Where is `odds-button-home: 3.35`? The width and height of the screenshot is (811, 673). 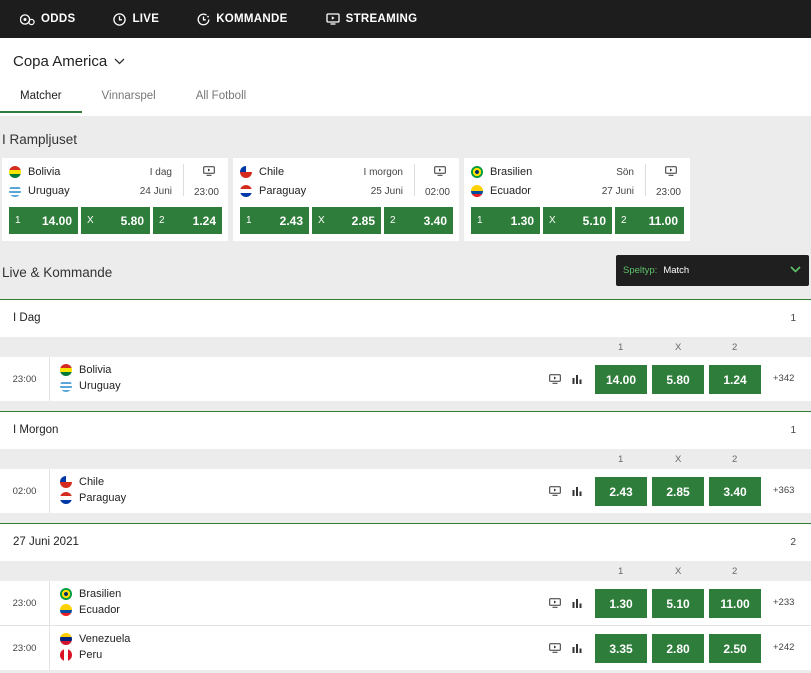 odds-button-home: 3.35 is located at coordinates (621, 648).